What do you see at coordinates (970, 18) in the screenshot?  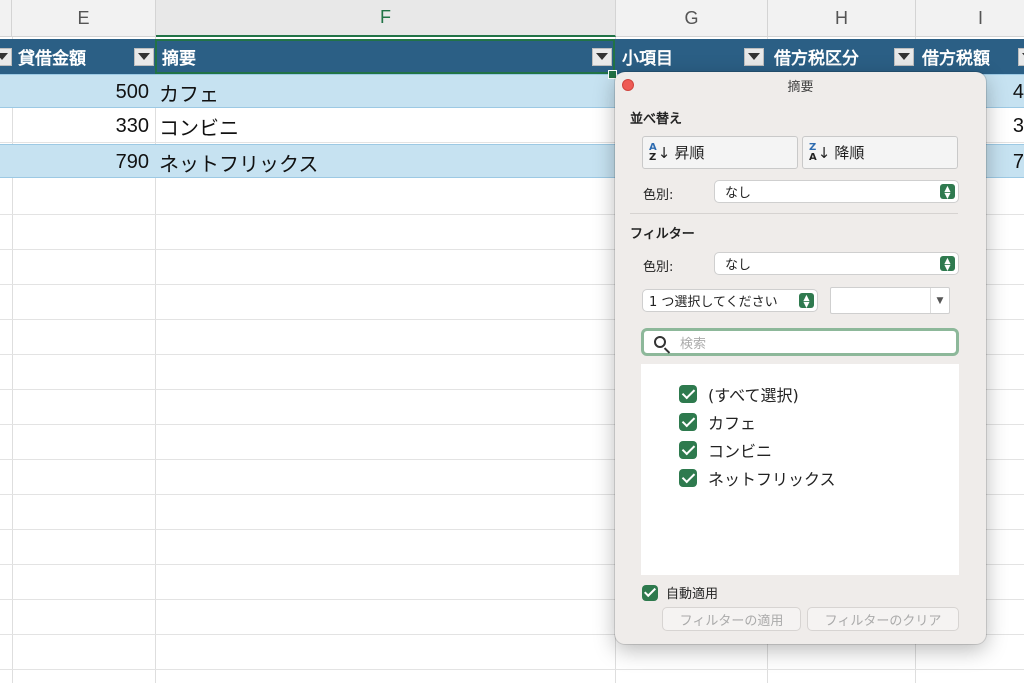 I see `column-header-i: I` at bounding box center [970, 18].